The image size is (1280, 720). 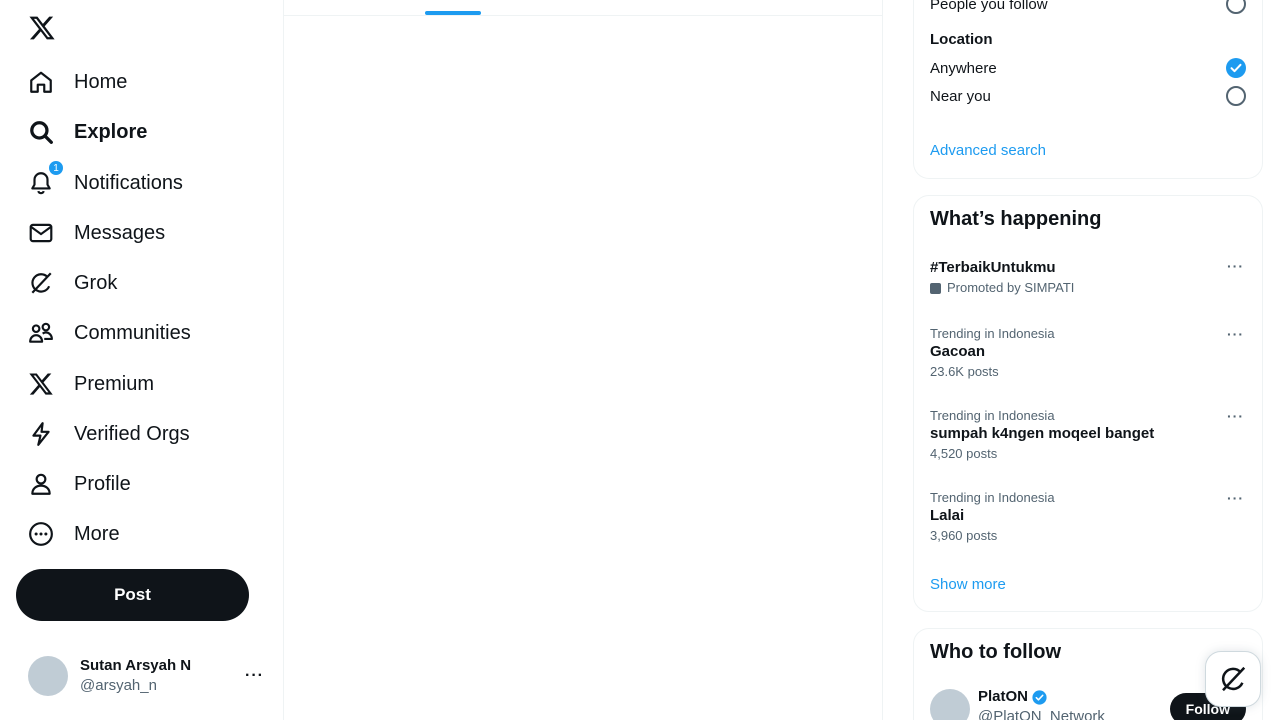 What do you see at coordinates (1088, 703) in the screenshot?
I see `follow-suggestion: PlatON @PlatON_Network Follow` at bounding box center [1088, 703].